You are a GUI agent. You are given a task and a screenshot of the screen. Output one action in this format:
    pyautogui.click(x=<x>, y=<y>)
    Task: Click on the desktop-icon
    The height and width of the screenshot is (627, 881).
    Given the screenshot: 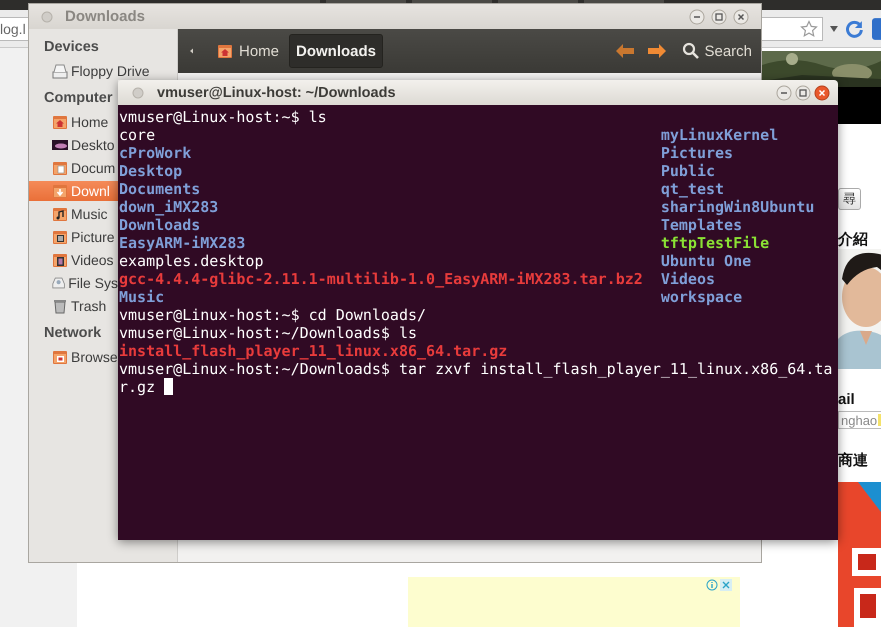 What is the action you would take?
    pyautogui.click(x=60, y=145)
    